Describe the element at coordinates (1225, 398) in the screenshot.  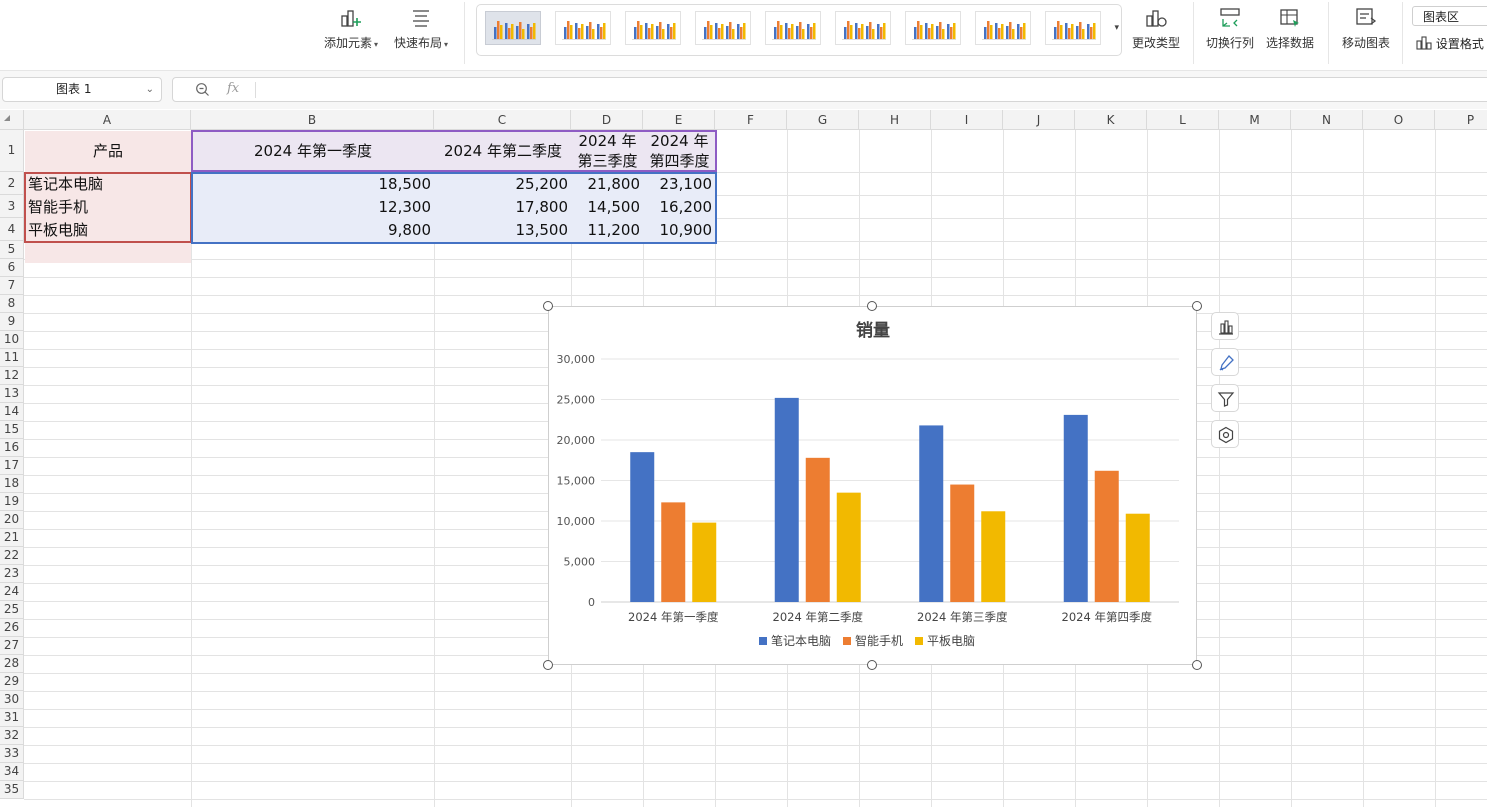
I see `chart-filter-button` at that location.